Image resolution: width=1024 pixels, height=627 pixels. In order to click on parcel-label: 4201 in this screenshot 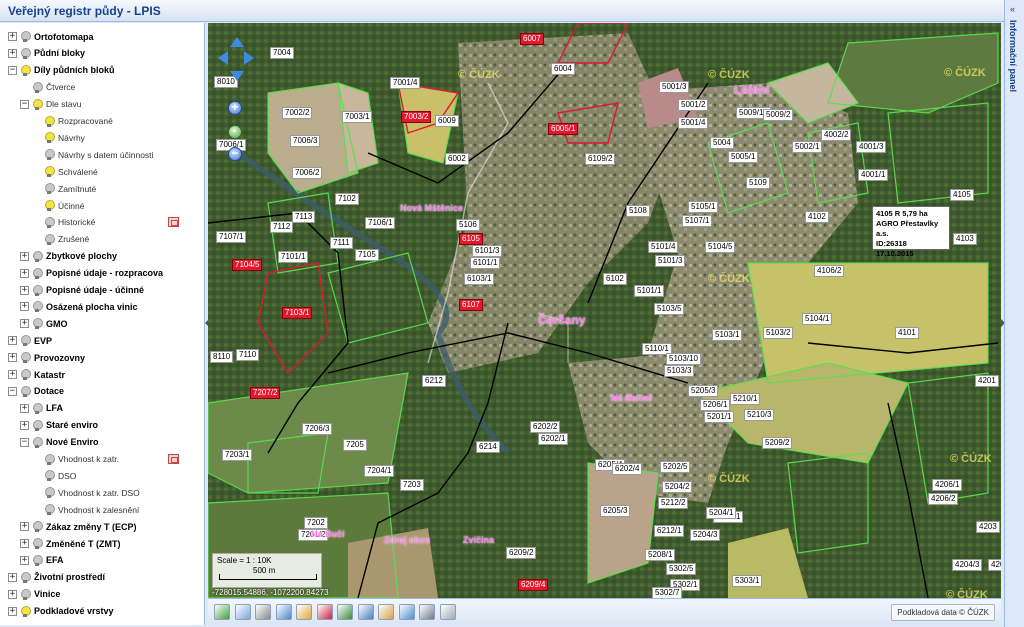, I will do `click(987, 381)`.